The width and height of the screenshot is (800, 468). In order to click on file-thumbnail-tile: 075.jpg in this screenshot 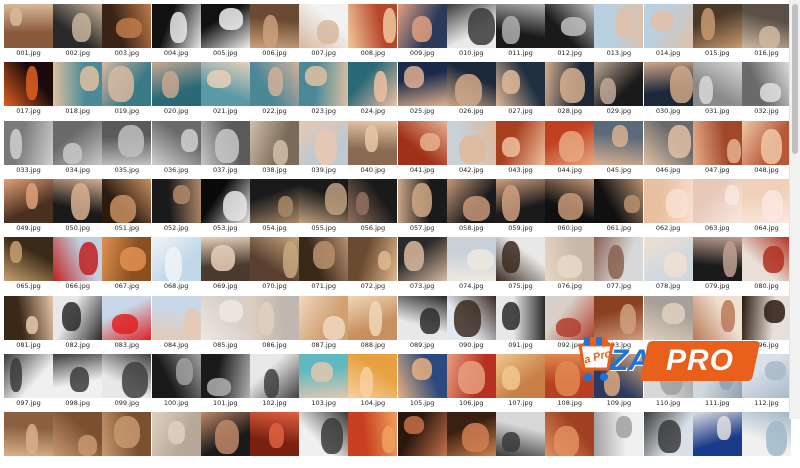, I will do `click(520, 265)`.